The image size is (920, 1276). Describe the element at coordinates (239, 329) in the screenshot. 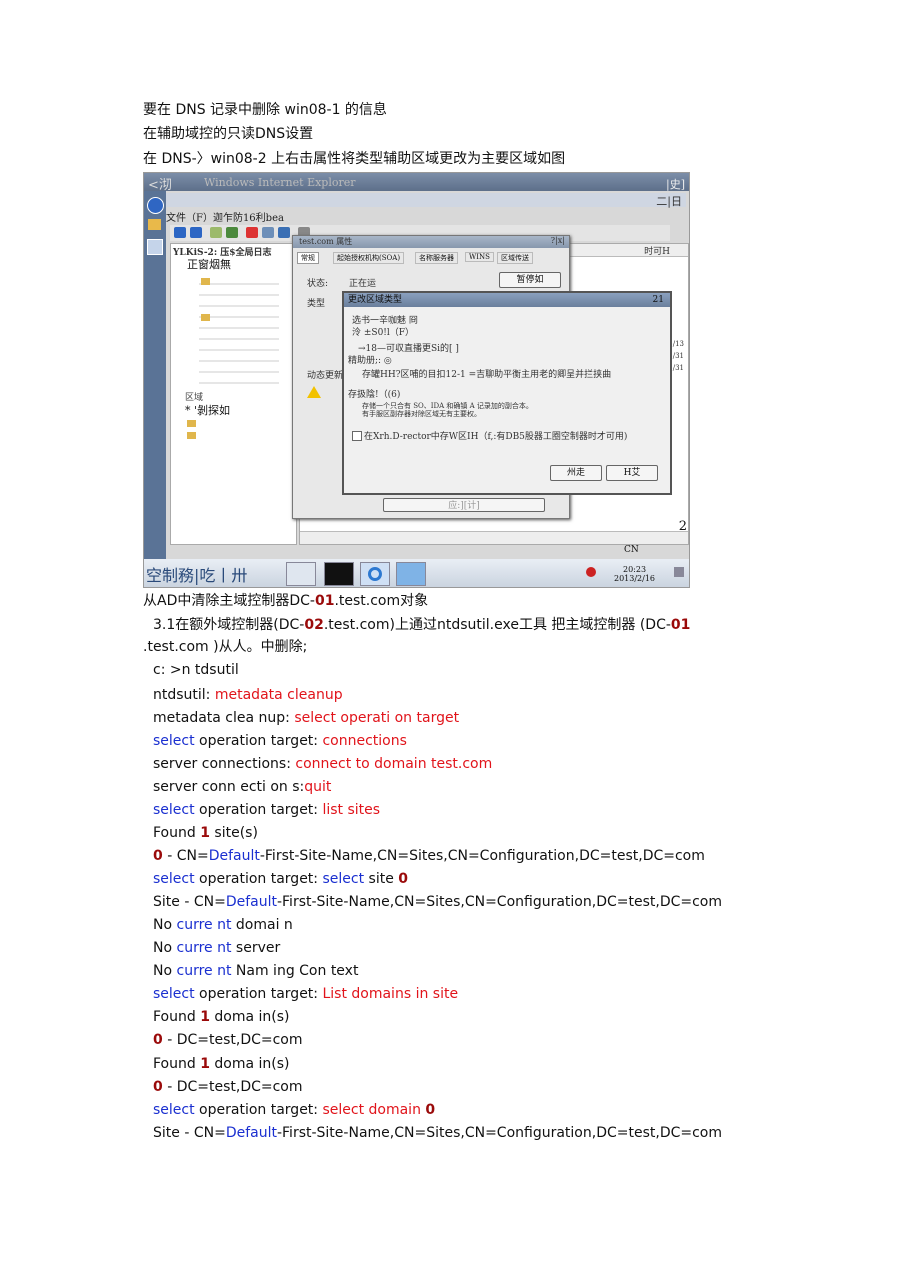

I see `tree-blurred-items` at that location.